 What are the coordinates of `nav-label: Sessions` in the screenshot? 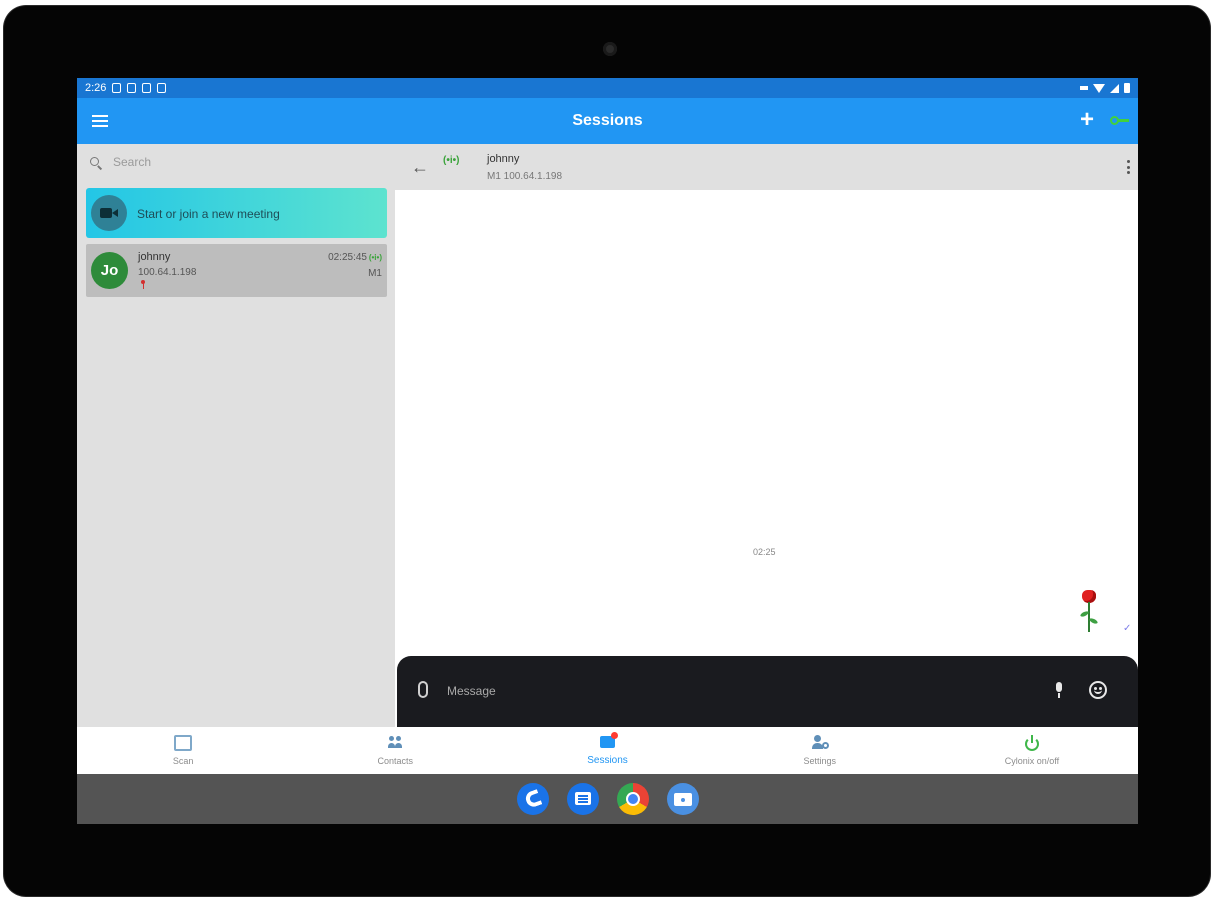 It's located at (607, 760).